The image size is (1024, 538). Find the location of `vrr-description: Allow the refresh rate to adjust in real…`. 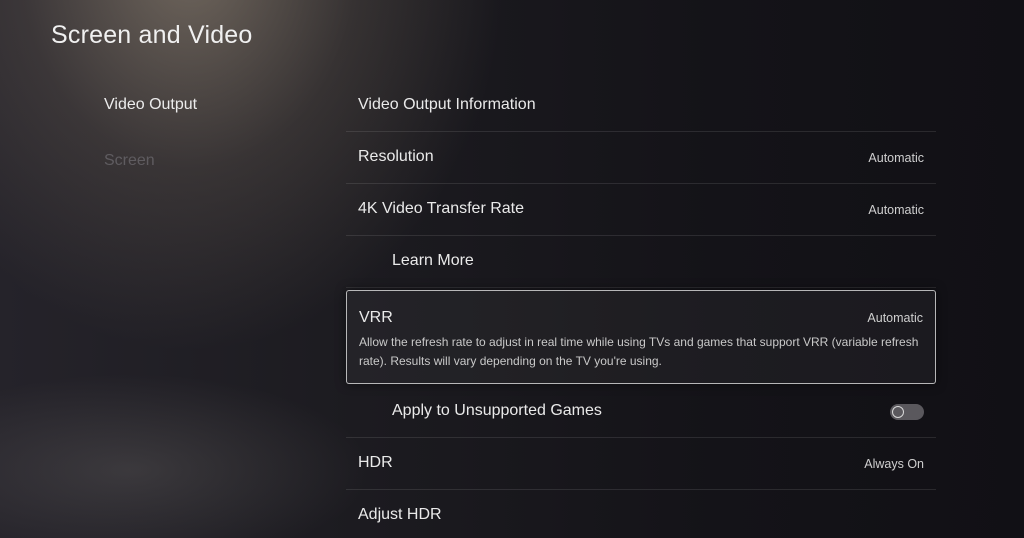

vrr-description: Allow the refresh rate to adjust in real… is located at coordinates (639, 351).